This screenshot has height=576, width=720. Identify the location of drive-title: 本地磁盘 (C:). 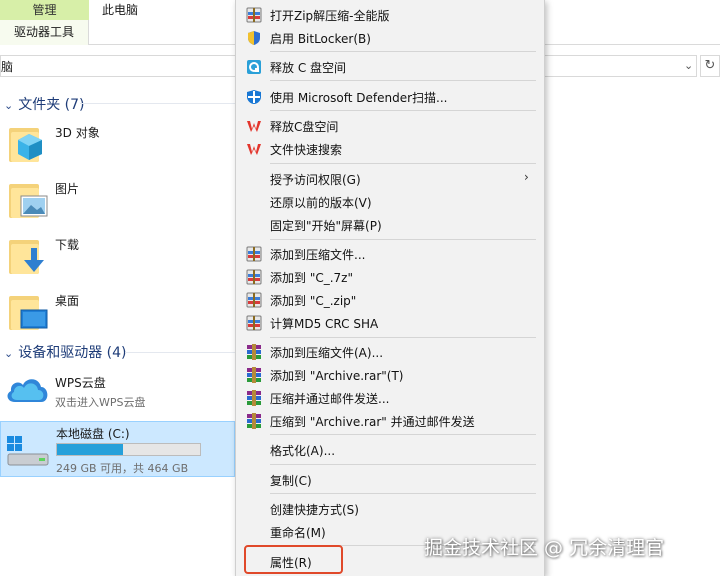
(93, 434).